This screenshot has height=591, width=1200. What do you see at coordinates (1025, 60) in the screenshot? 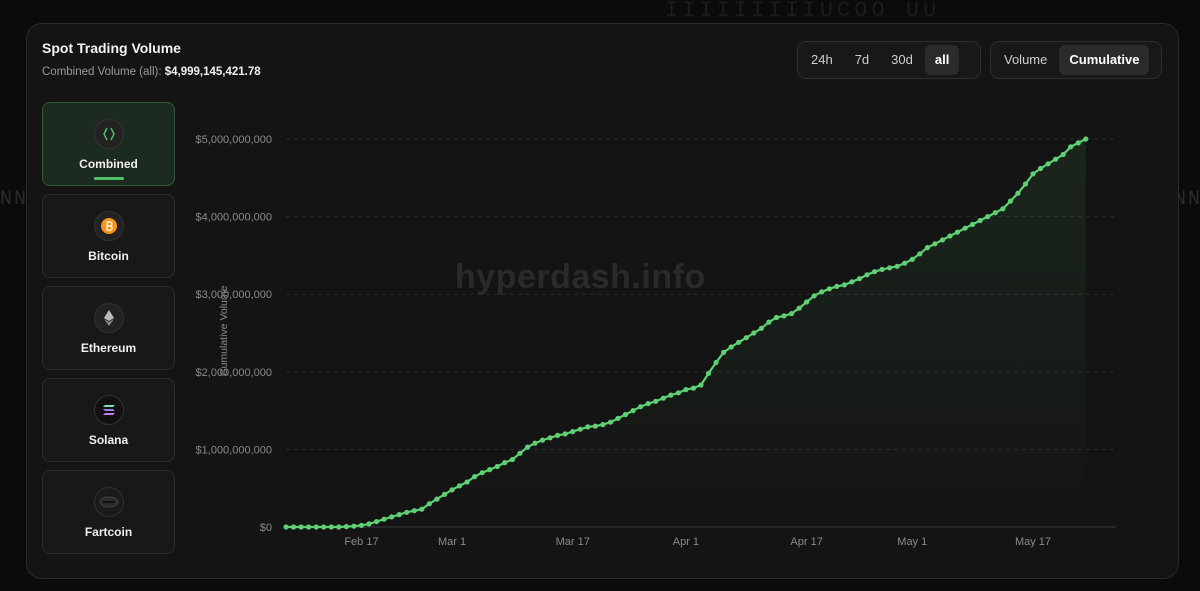
I see `mode-tab-volume: Volume` at bounding box center [1025, 60].